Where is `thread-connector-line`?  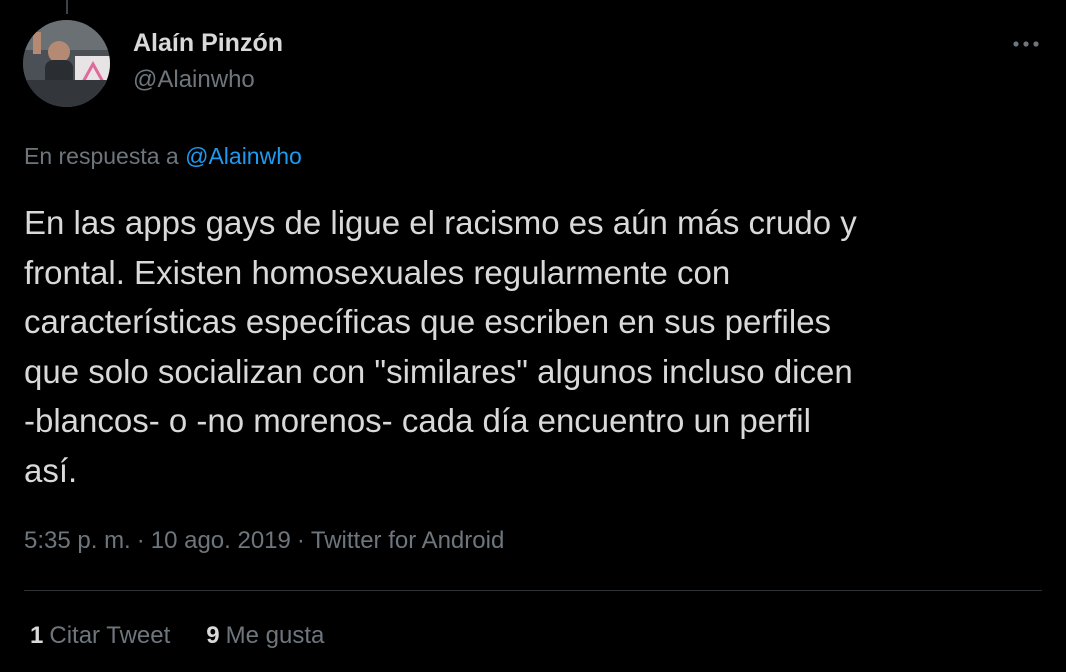
thread-connector-line is located at coordinates (67, 7).